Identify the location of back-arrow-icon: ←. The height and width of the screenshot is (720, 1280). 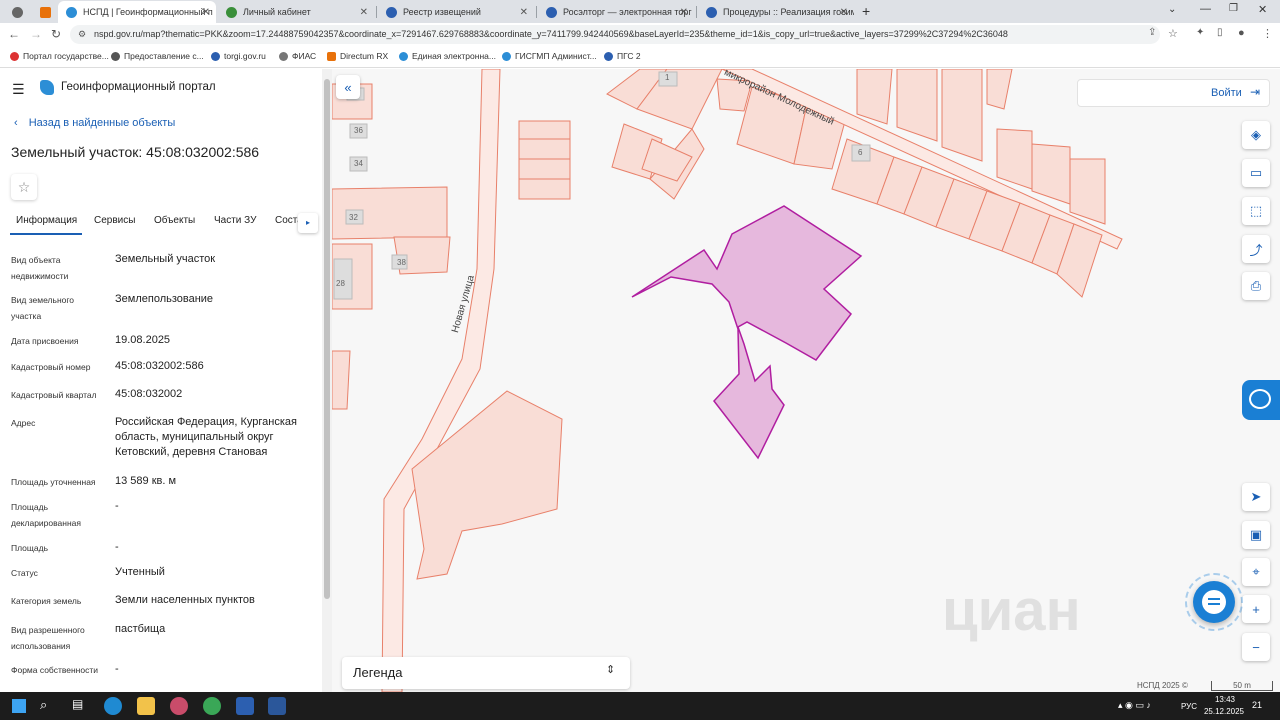
(14, 34).